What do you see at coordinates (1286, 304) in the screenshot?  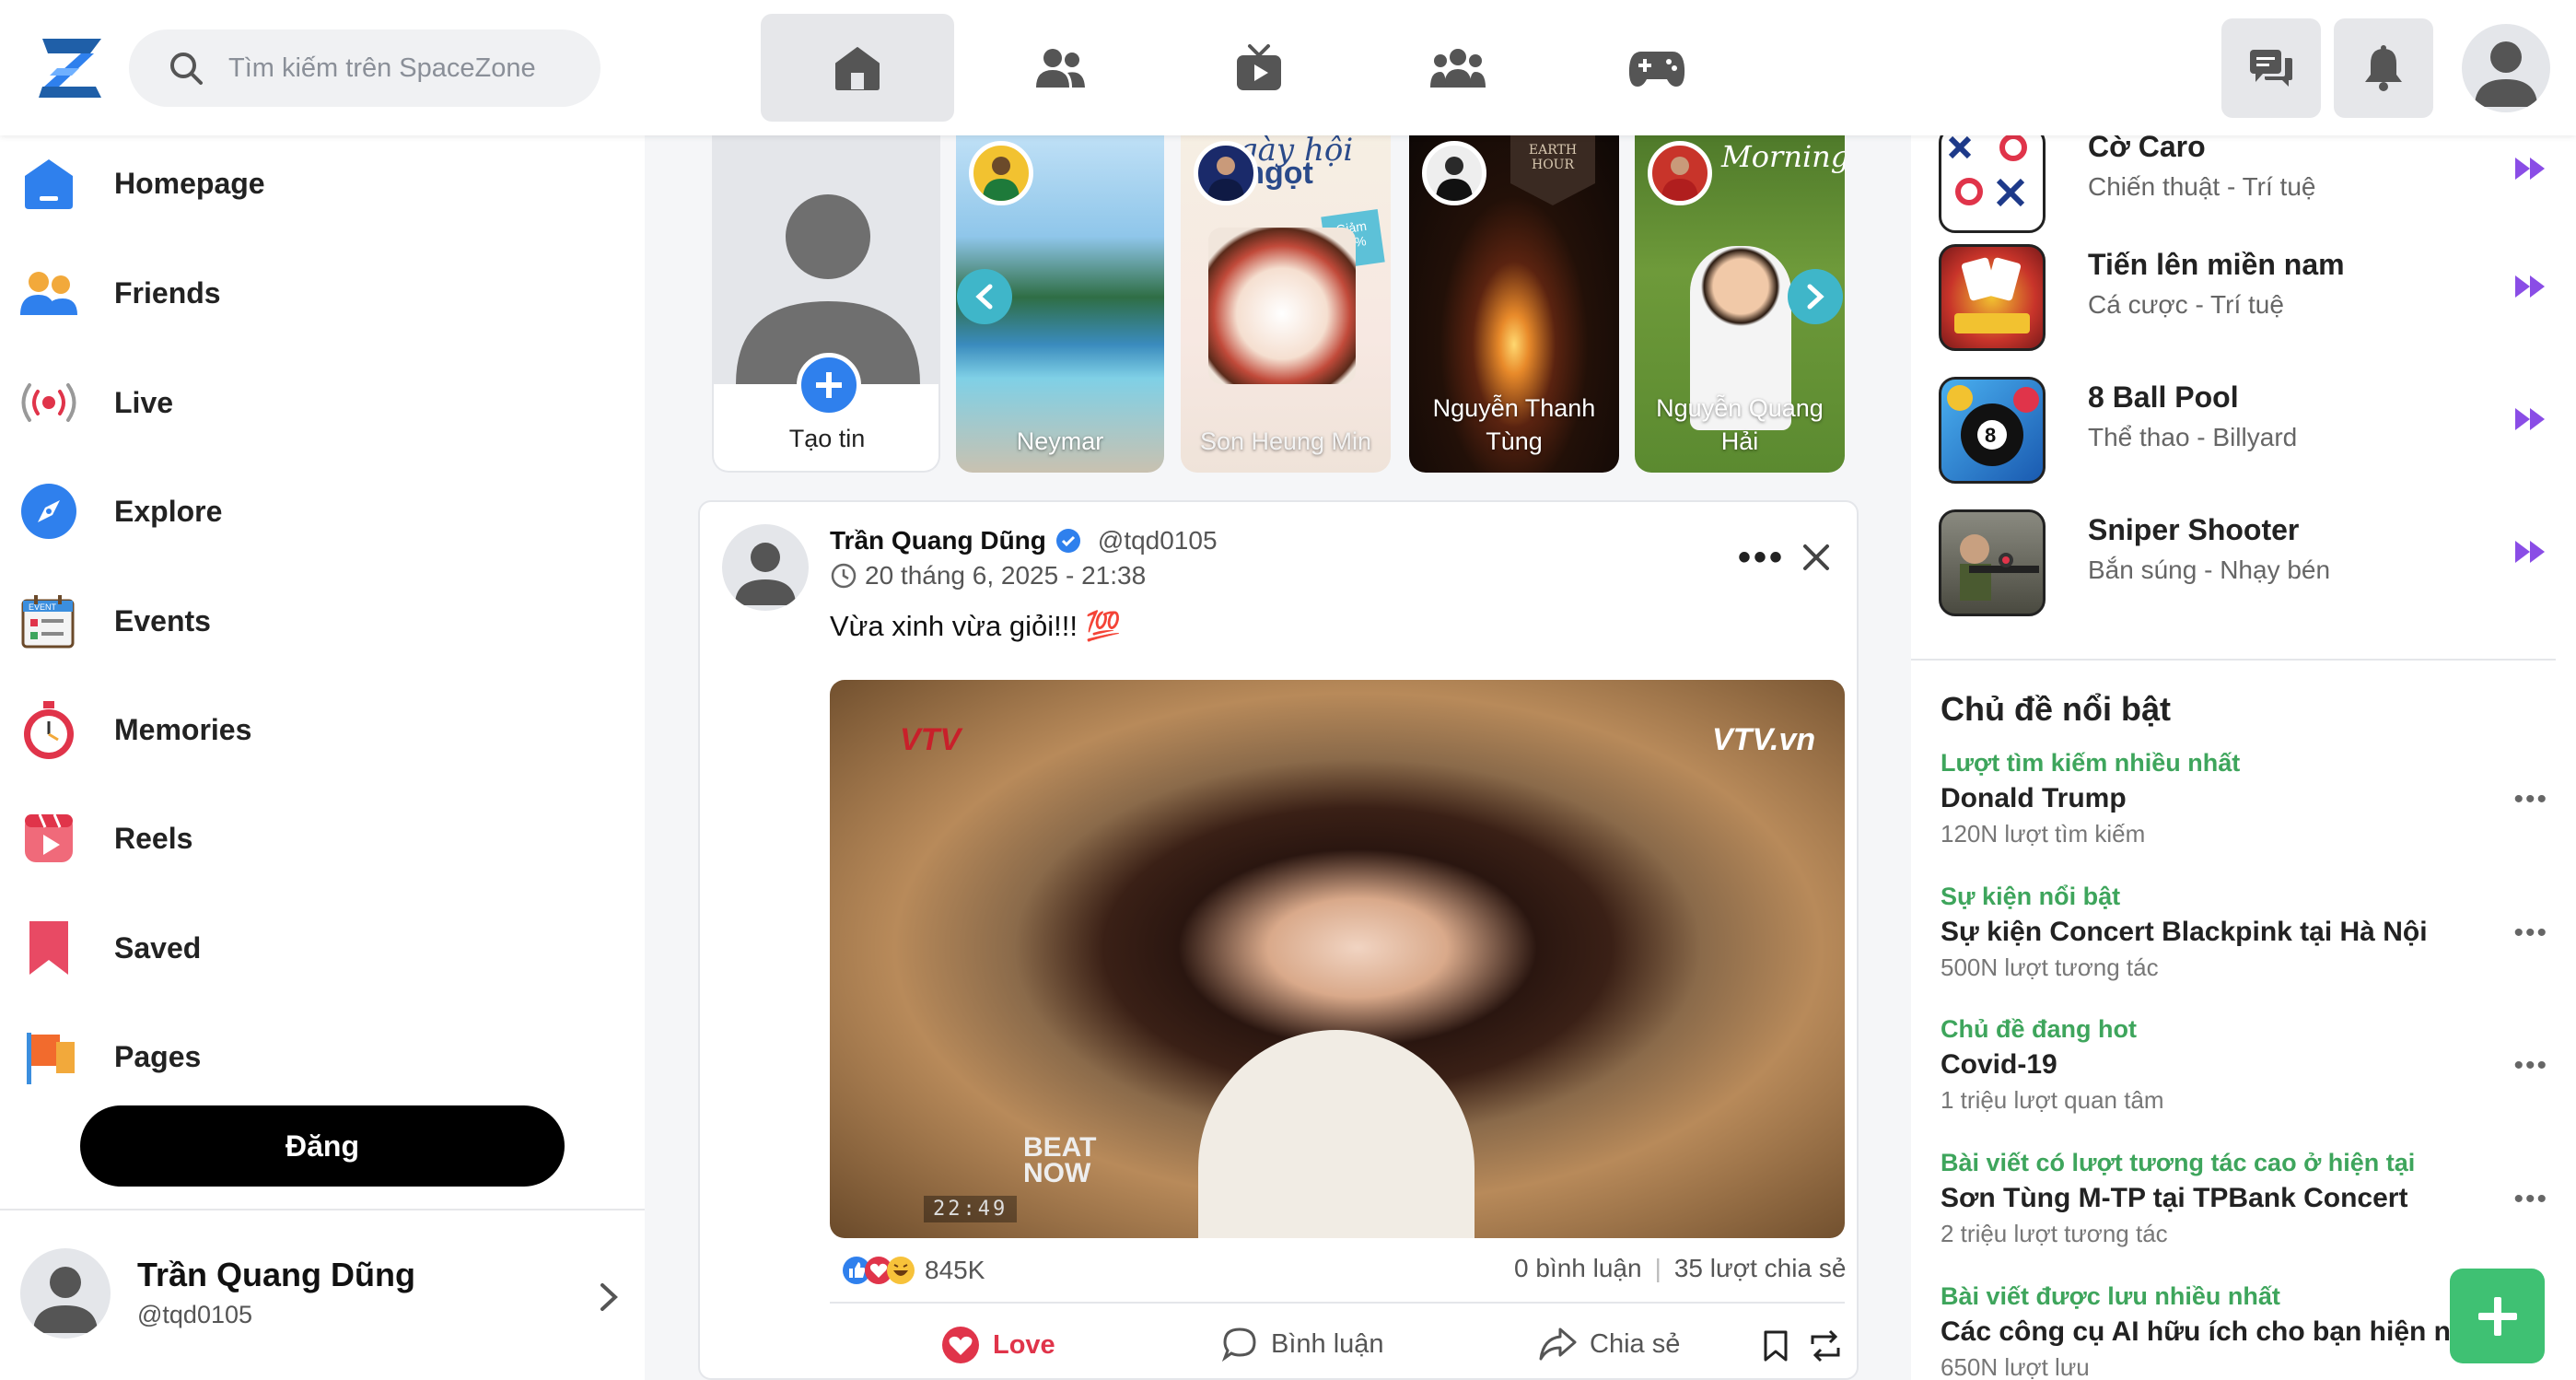 I see `story-card: ngày hội h ngọt Giảm 10% Son Heung Min` at bounding box center [1286, 304].